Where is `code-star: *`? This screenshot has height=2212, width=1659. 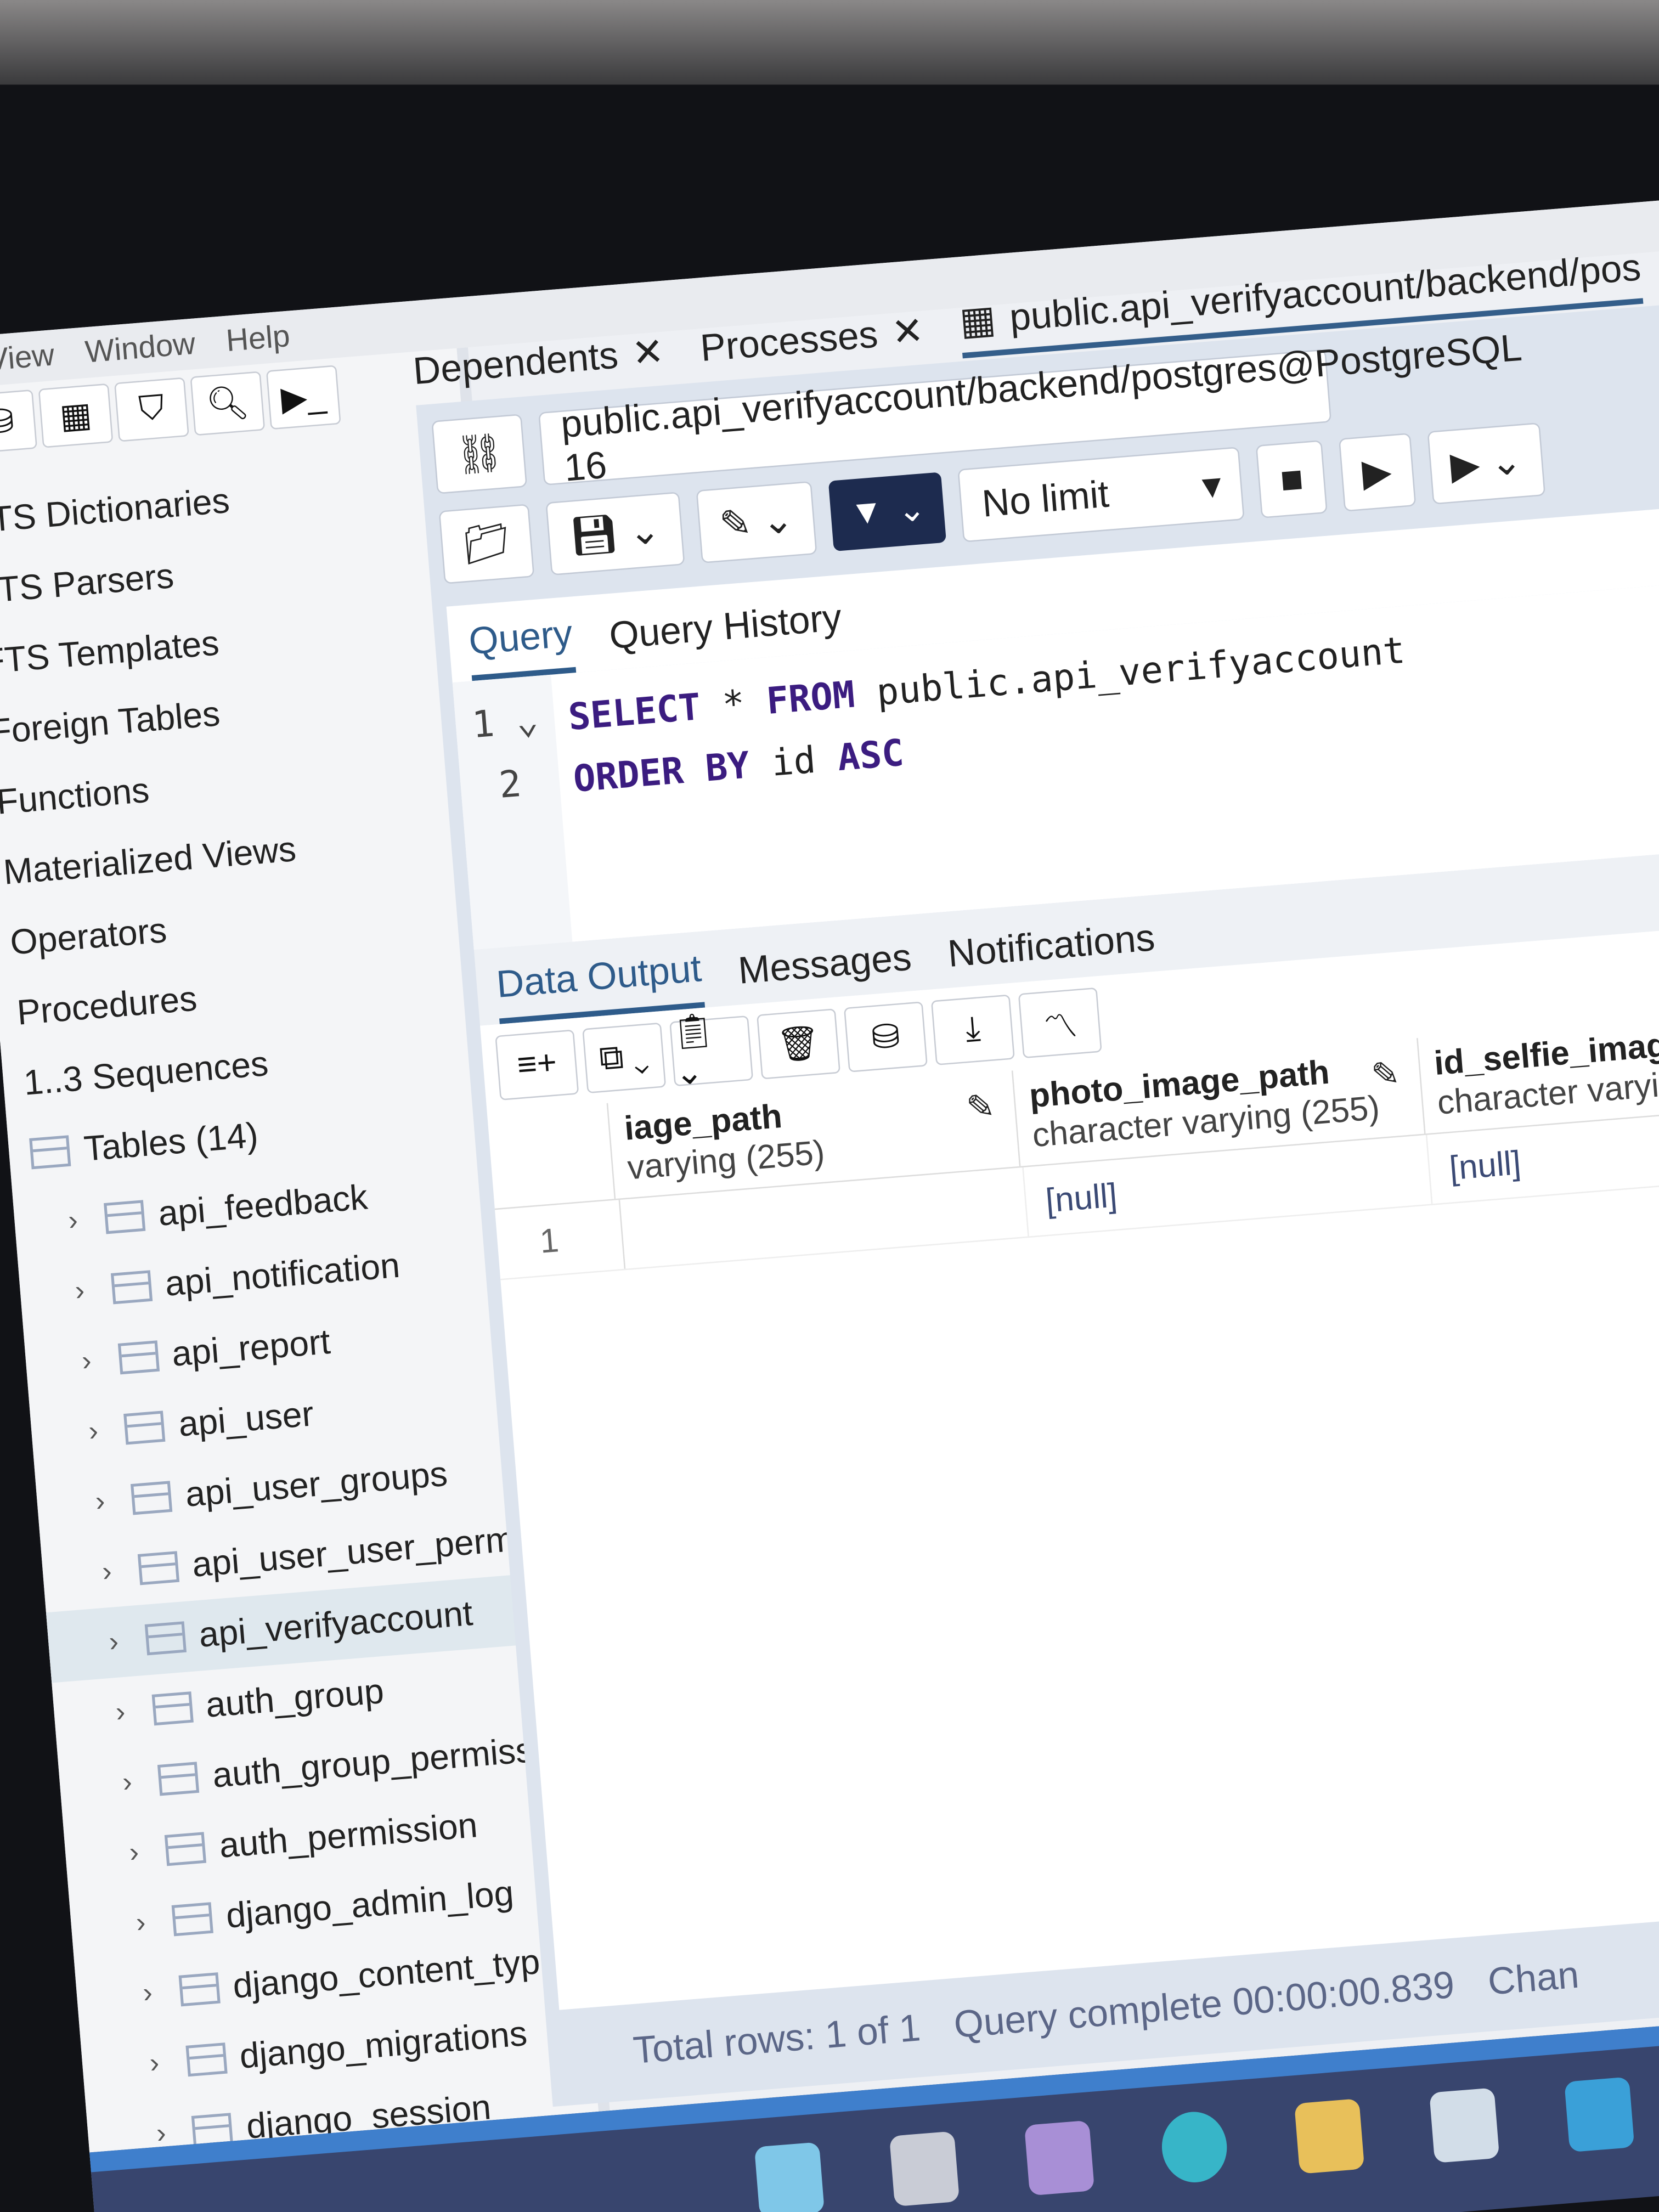
code-star: * is located at coordinates (733, 705).